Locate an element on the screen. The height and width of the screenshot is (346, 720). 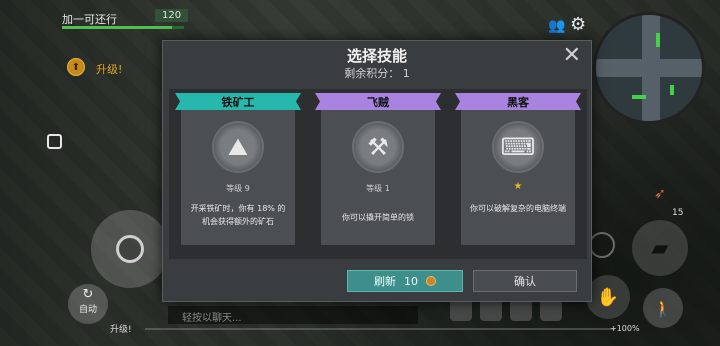
movement-joystick is located at coordinates (130, 249).